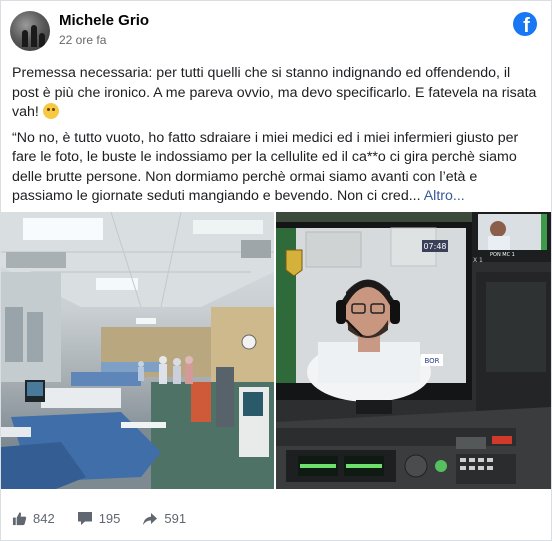 The image size is (552, 541). I want to click on comments-stat: 195, so click(99, 518).